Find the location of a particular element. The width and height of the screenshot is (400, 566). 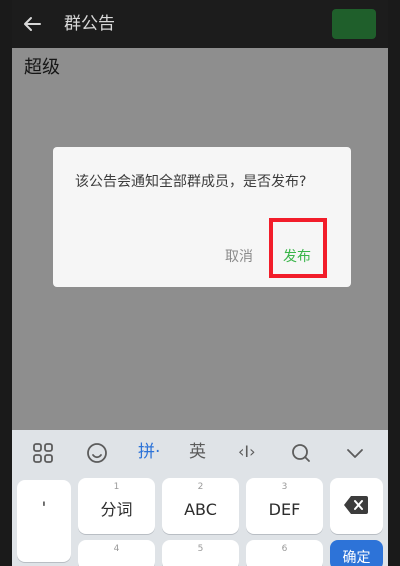

keyboard-toolbar: 拼· 英 ‹I› is located at coordinates (200, 452).